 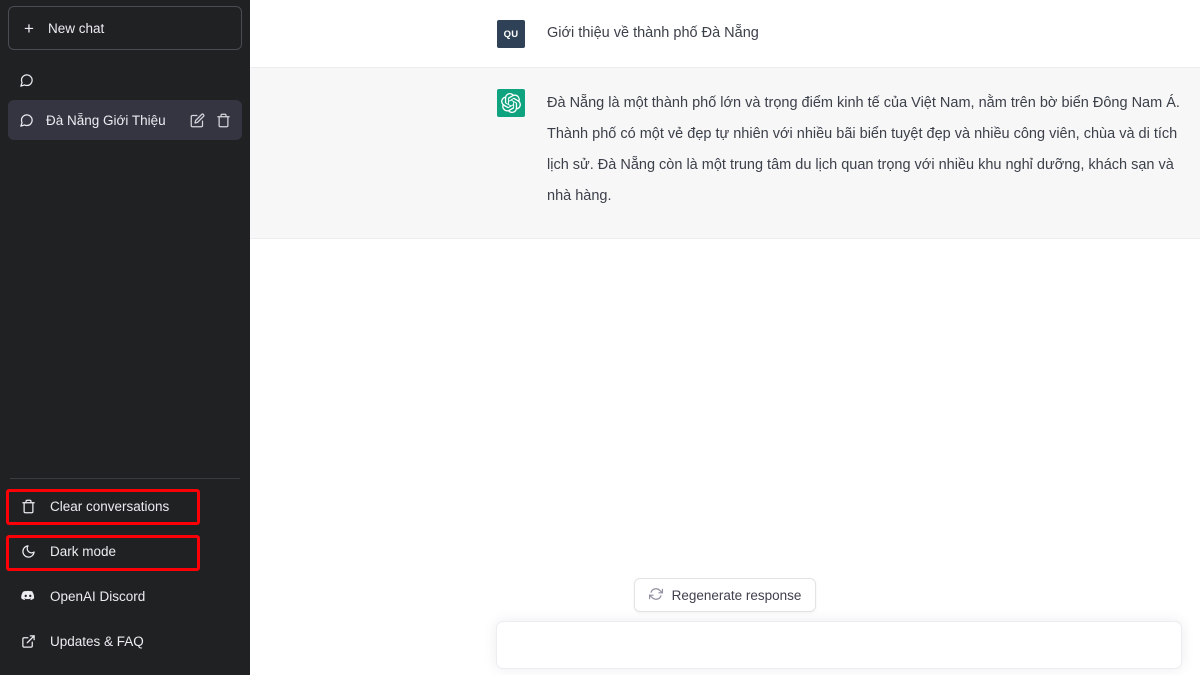 What do you see at coordinates (106, 120) in the screenshot?
I see `chat-list-item-label: Đà Nẵng Giới Thiệu` at bounding box center [106, 120].